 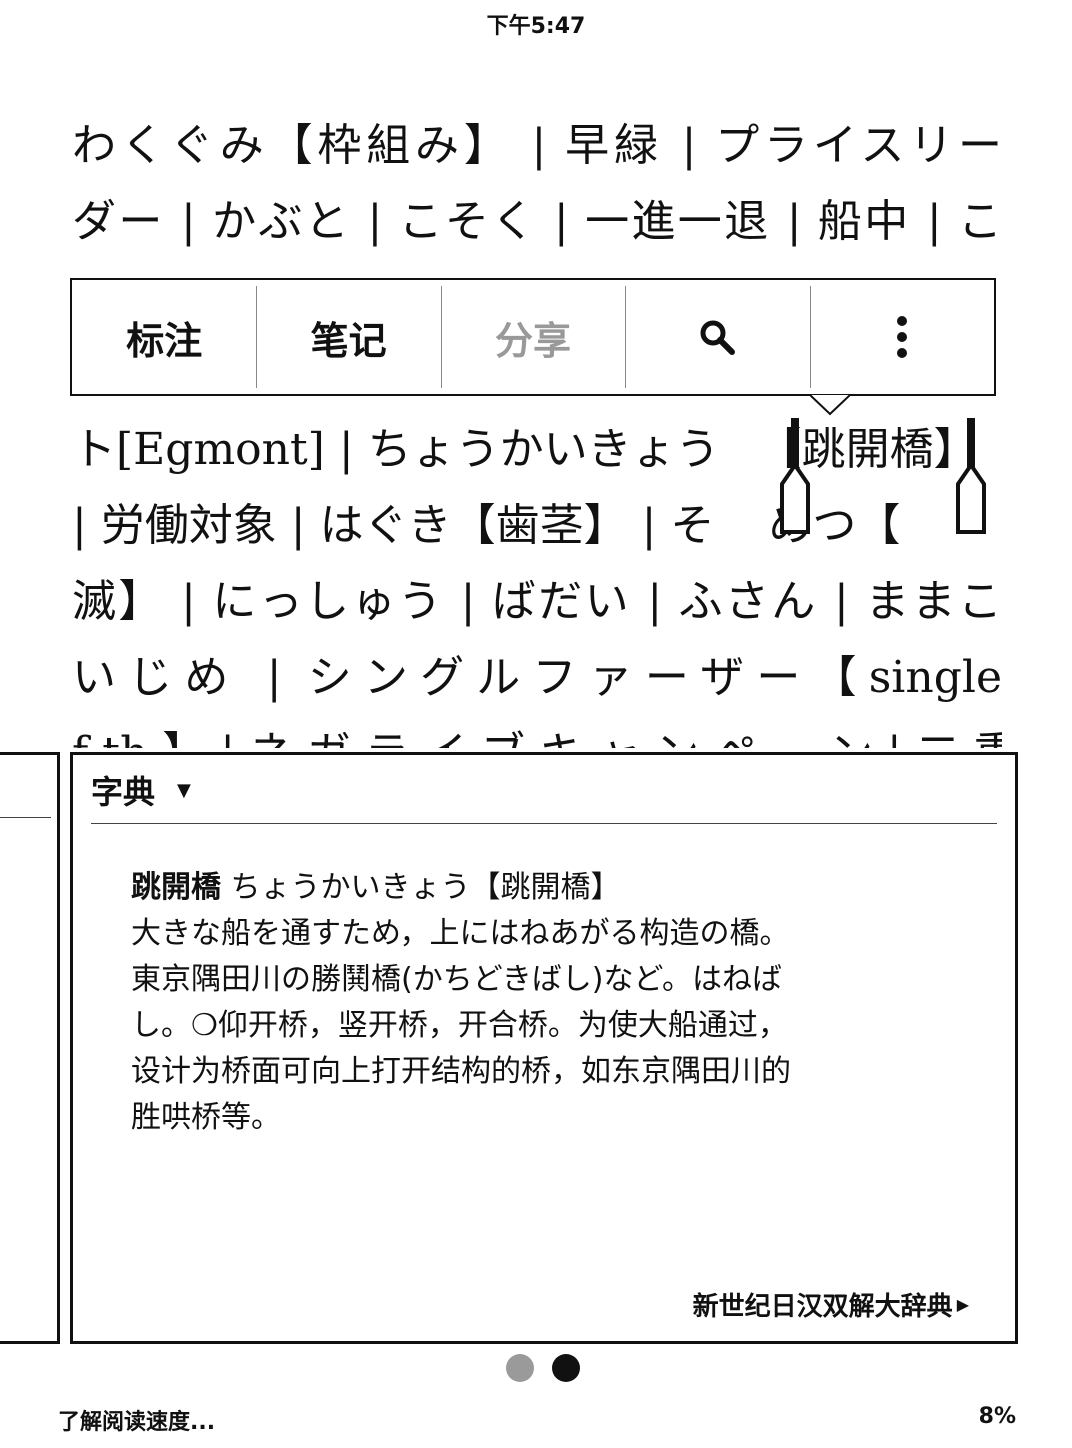 I want to click on definition-line-5: 胜哄桥等。, so click(x=206, y=1117).